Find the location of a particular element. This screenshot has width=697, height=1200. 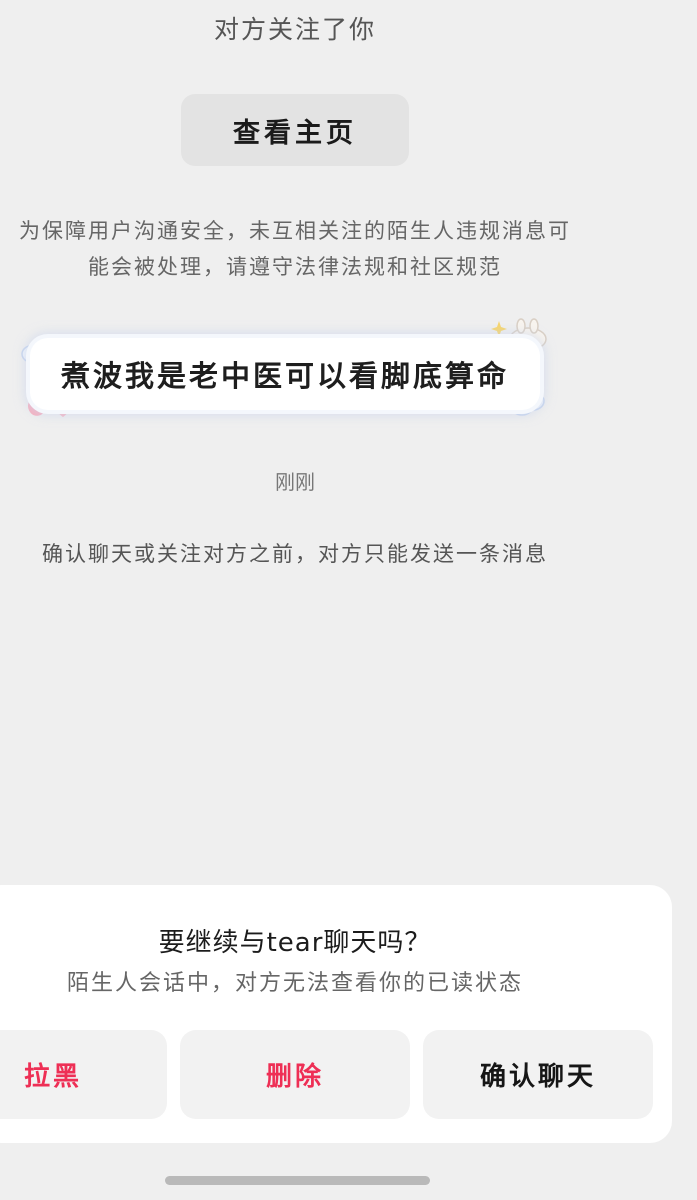

follow-notice: 对方关注了你 is located at coordinates (294, 29).